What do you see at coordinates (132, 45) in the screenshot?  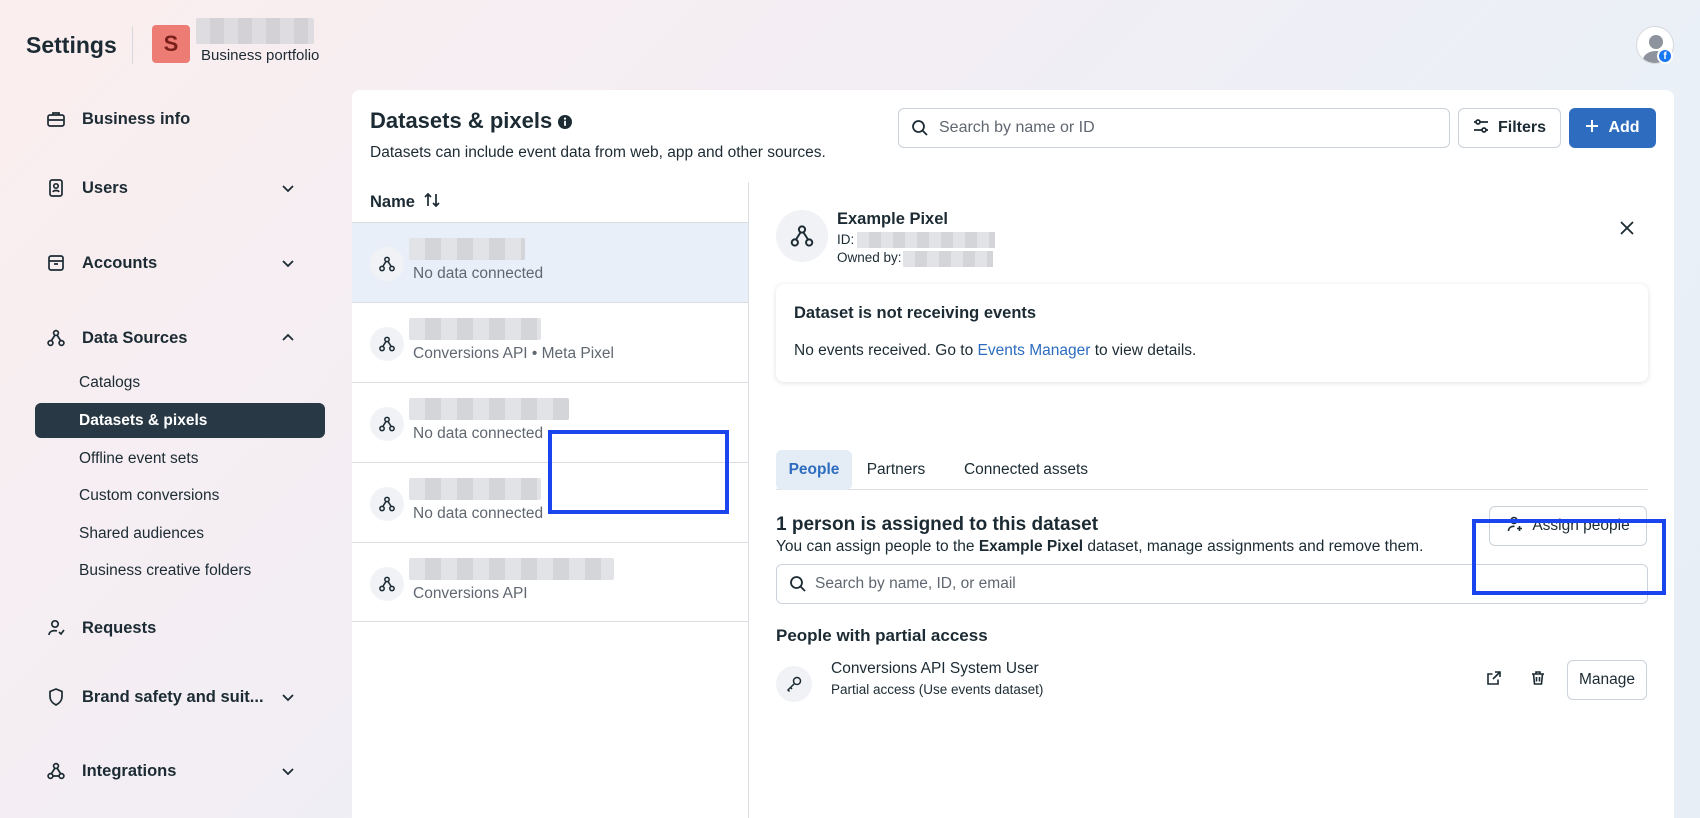 I see `divider` at bounding box center [132, 45].